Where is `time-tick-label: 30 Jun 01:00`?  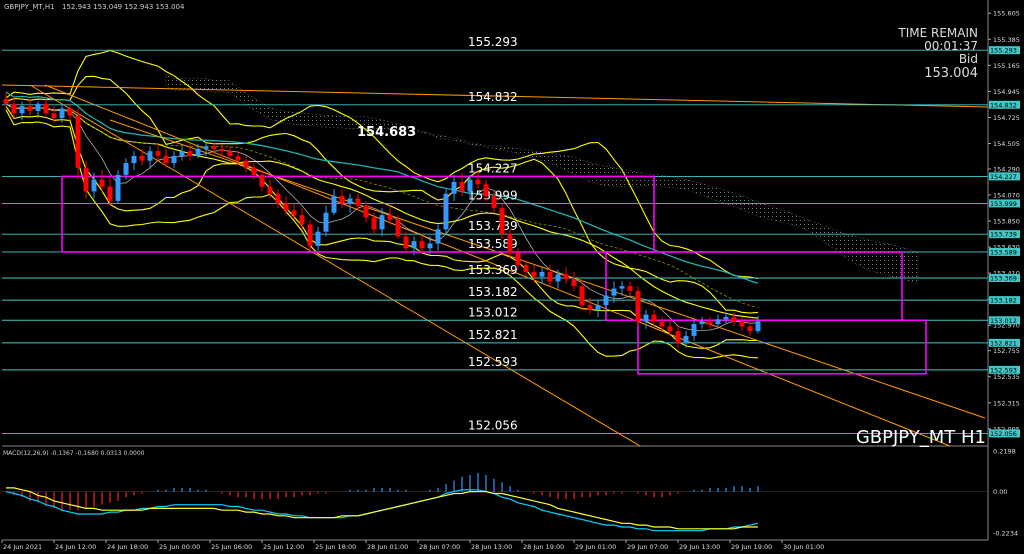 time-tick-label: 30 Jun 01:00 is located at coordinates (803, 547).